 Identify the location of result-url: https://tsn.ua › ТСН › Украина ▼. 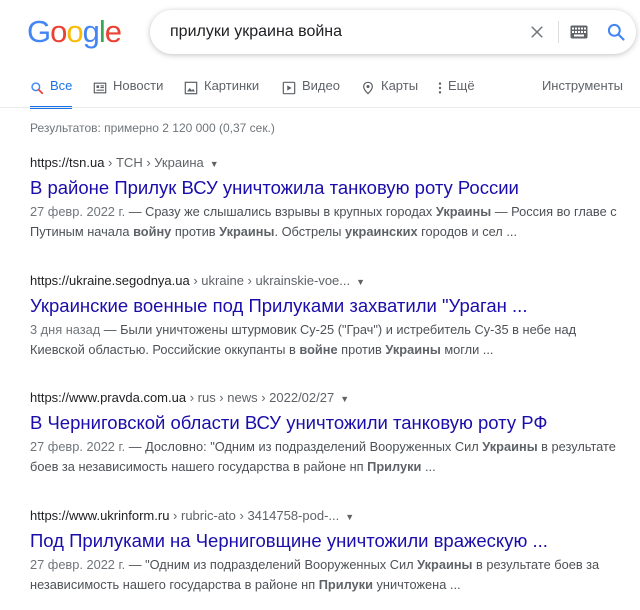
(330, 163).